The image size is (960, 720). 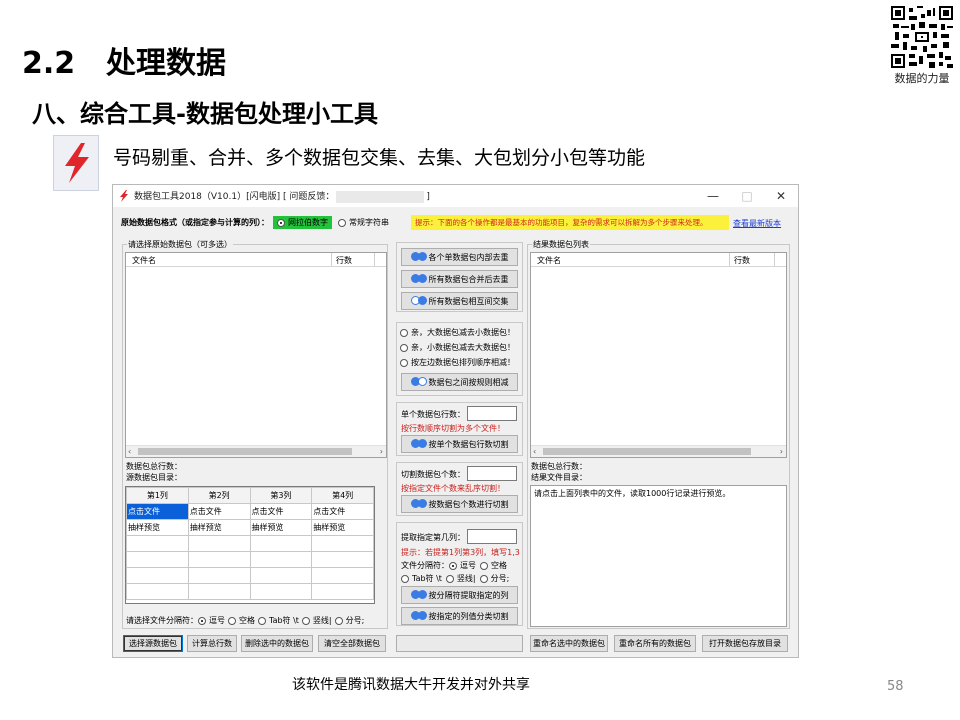 What do you see at coordinates (463, 362) in the screenshot?
I see `opt-left-order-label: 按左边数据包排列顺序相减！` at bounding box center [463, 362].